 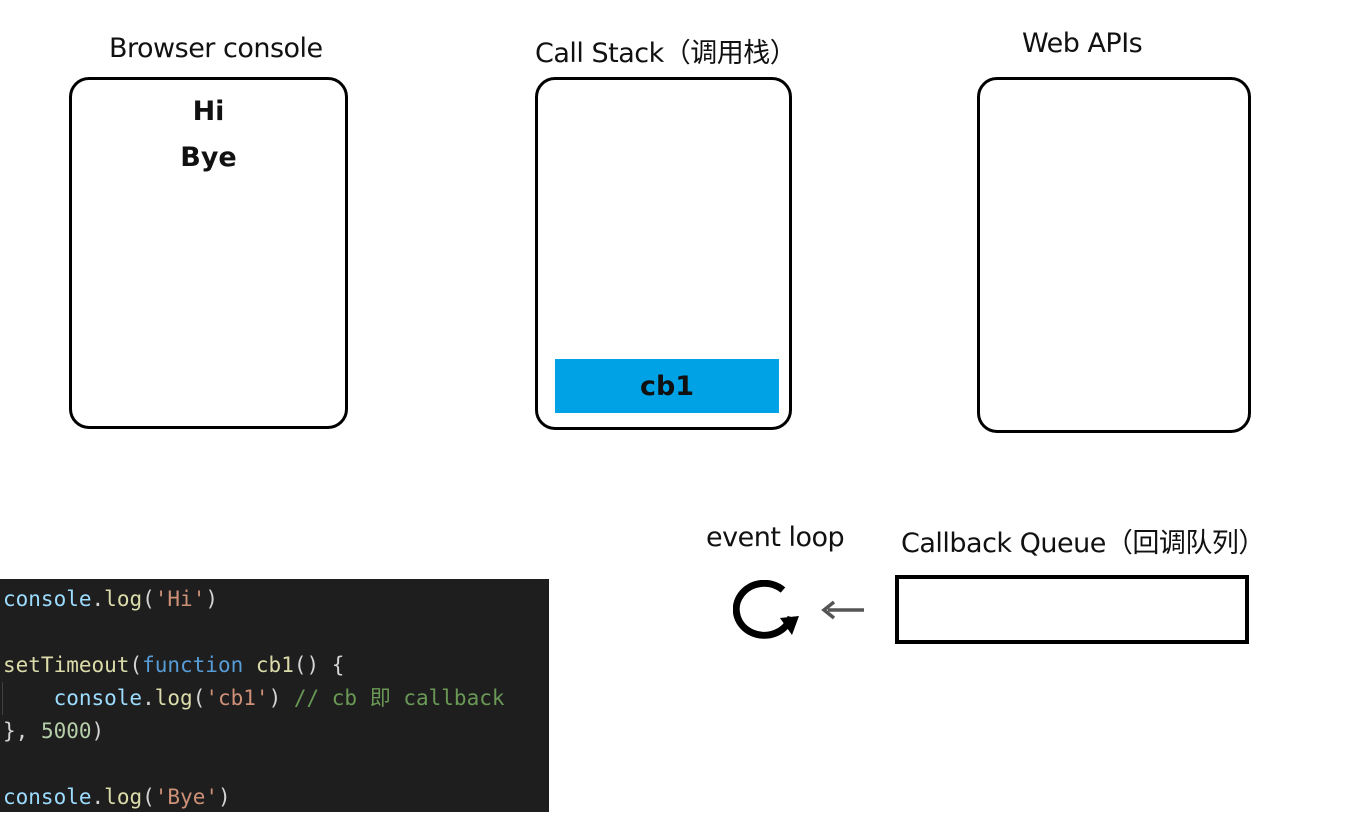 What do you see at coordinates (775, 537) in the screenshot?
I see `event-loop-label: event loop` at bounding box center [775, 537].